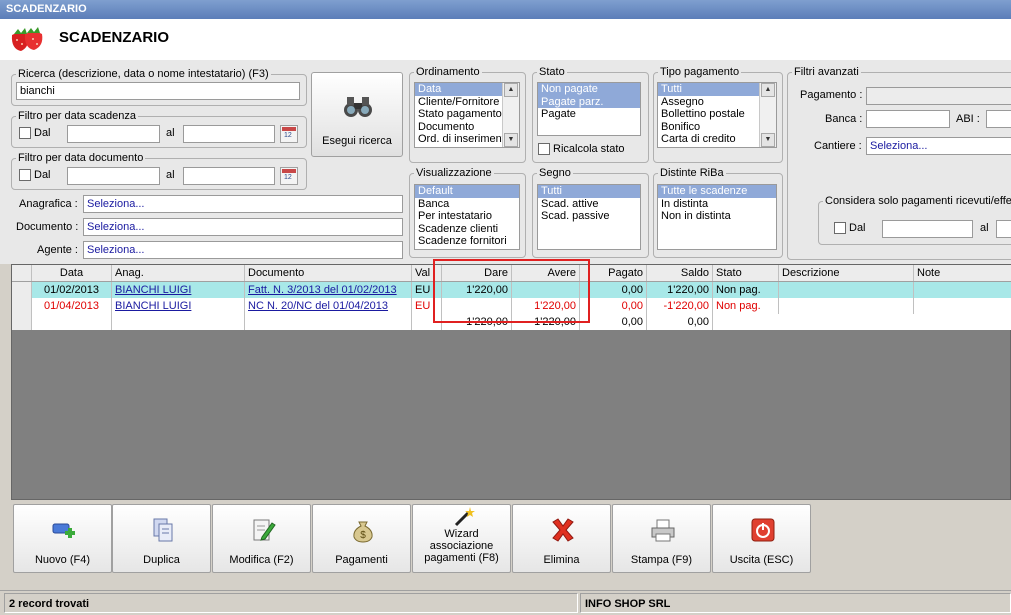  I want to click on new-button: Nuovo (F4), so click(62, 538).